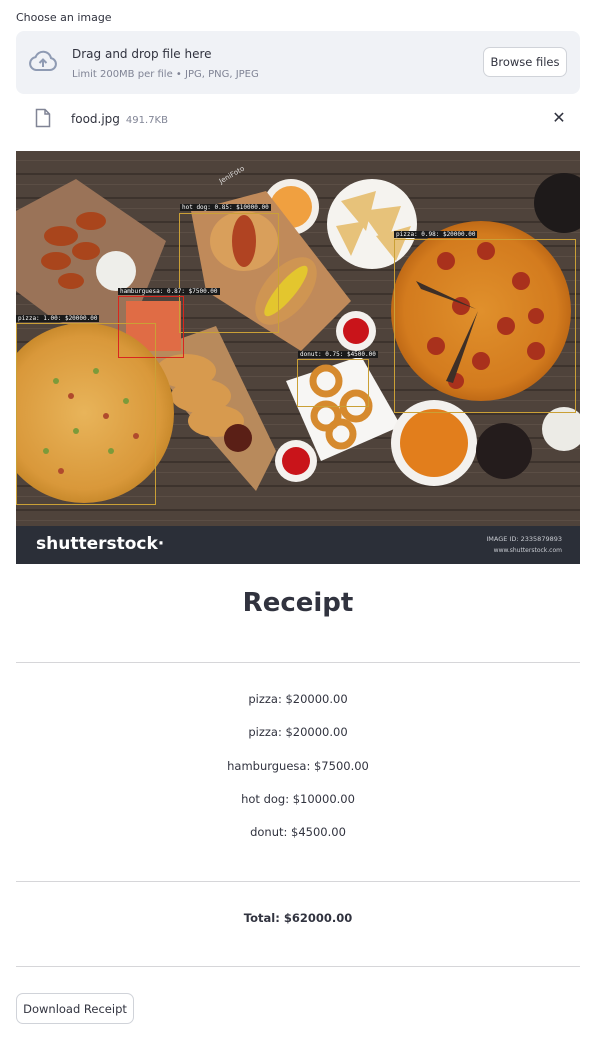  I want to click on watermark-logo: shutterstock·, so click(100, 544).